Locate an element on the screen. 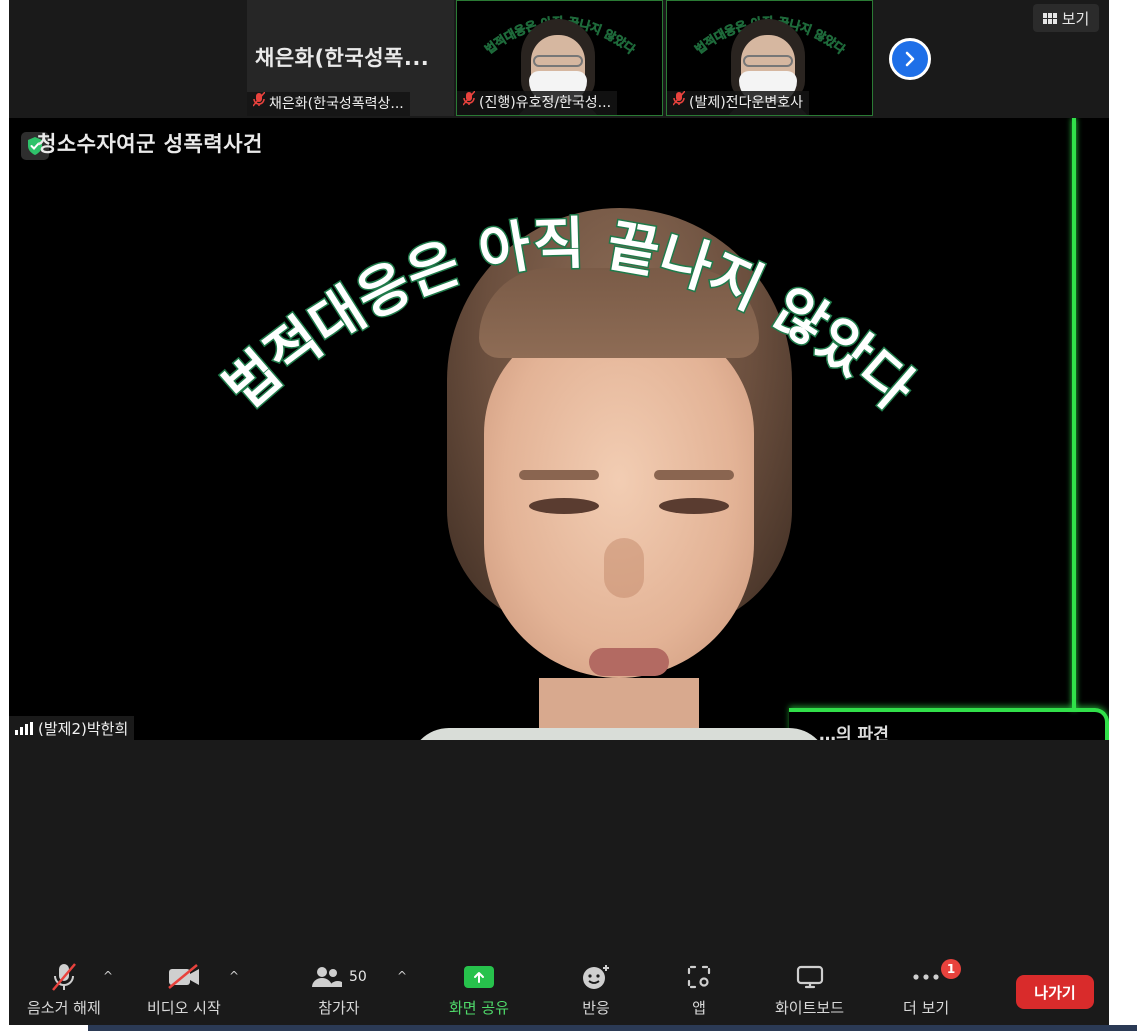 Image resolution: width=1137 pixels, height=1031 pixels. view-button-label: 보기 is located at coordinates (1075, 18).